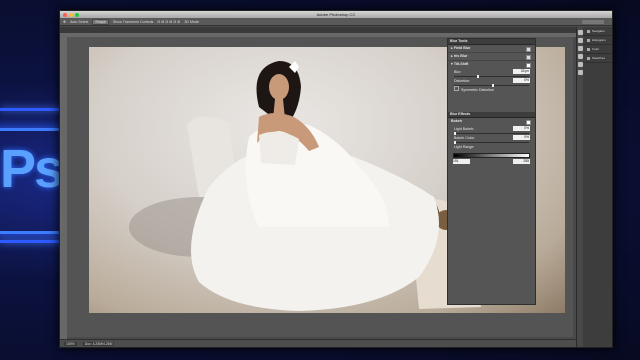 The width and height of the screenshot is (640, 360). I want to click on dock-color-label: Color, so click(596, 49).